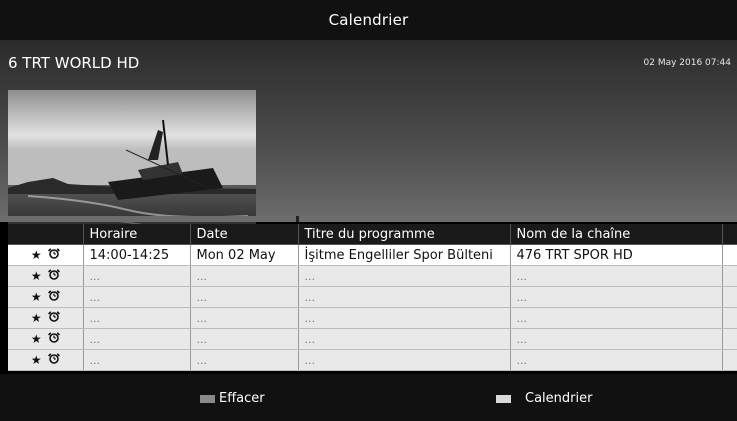 Image resolution: width=737 pixels, height=421 pixels. Describe the element at coordinates (559, 398) in the screenshot. I see `schedule-label: Calendrier` at that location.